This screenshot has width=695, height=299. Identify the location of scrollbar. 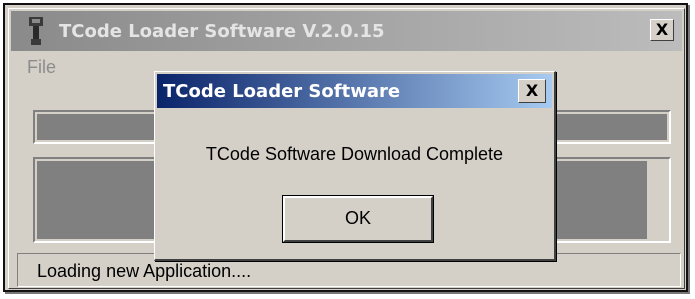
(658, 200).